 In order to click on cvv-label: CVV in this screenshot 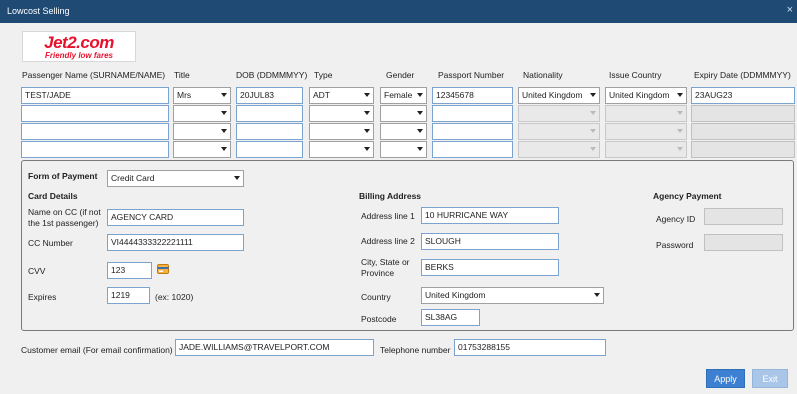, I will do `click(37, 271)`.